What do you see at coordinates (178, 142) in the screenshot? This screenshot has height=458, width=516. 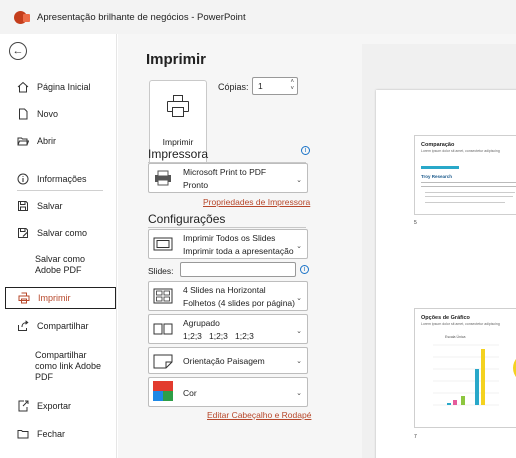 I see `print-button-label: Imprimir` at bounding box center [178, 142].